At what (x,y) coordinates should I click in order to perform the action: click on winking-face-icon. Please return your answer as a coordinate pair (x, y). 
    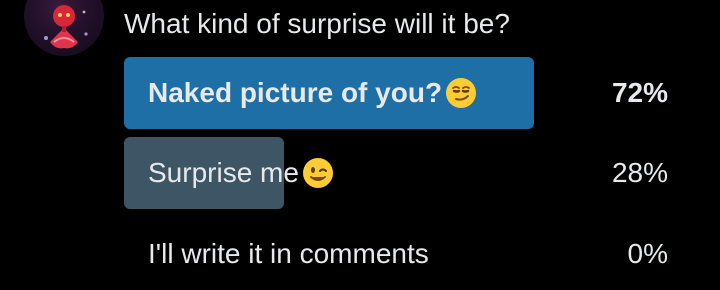
    Looking at the image, I should click on (318, 173).